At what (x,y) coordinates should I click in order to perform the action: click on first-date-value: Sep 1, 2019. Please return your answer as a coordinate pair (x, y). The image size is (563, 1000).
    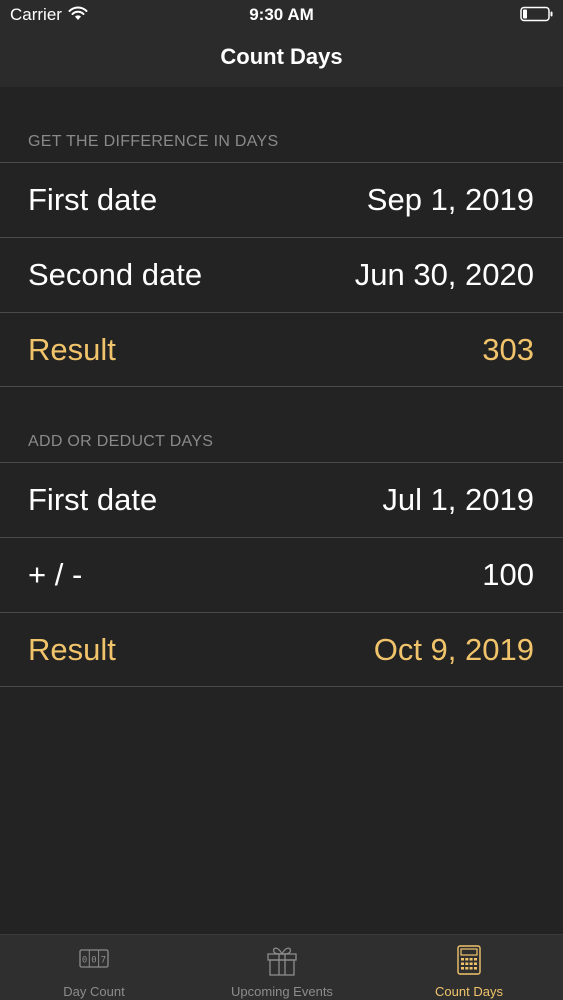
    Looking at the image, I should click on (450, 200).